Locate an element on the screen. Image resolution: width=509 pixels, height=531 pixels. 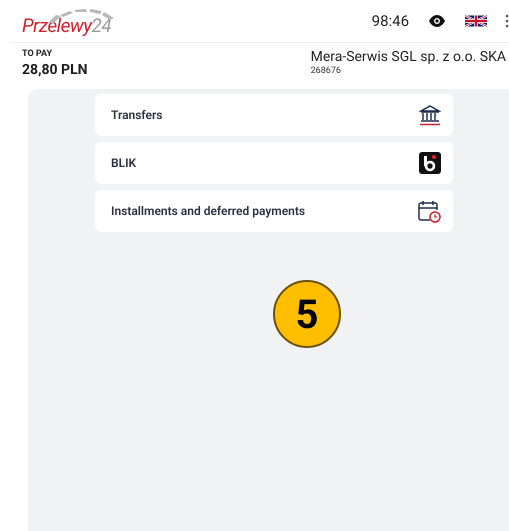
menu-icon is located at coordinates (507, 21).